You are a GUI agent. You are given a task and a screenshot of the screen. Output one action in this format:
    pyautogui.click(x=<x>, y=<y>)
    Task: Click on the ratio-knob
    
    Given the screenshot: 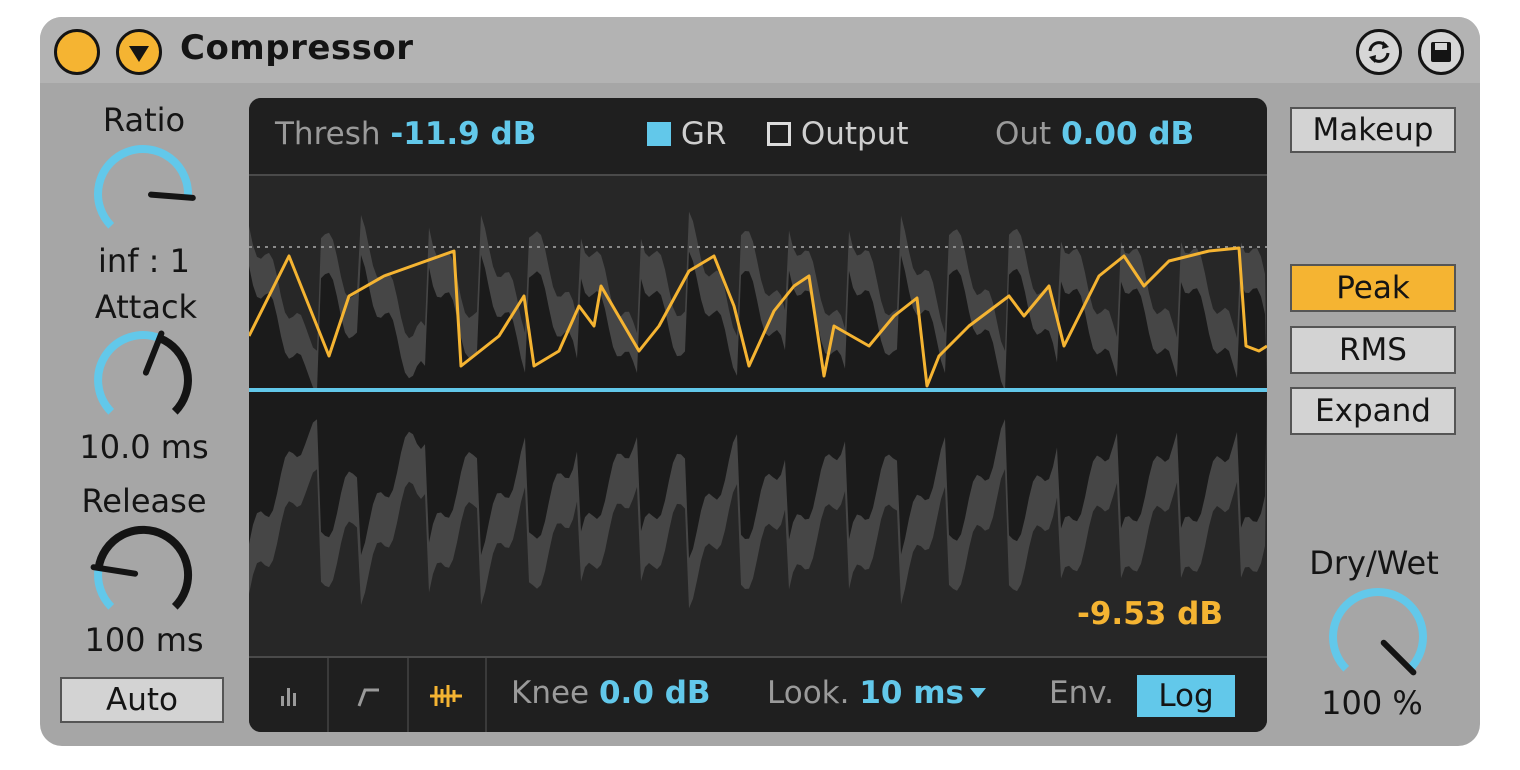 What is the action you would take?
    pyautogui.click(x=143, y=194)
    